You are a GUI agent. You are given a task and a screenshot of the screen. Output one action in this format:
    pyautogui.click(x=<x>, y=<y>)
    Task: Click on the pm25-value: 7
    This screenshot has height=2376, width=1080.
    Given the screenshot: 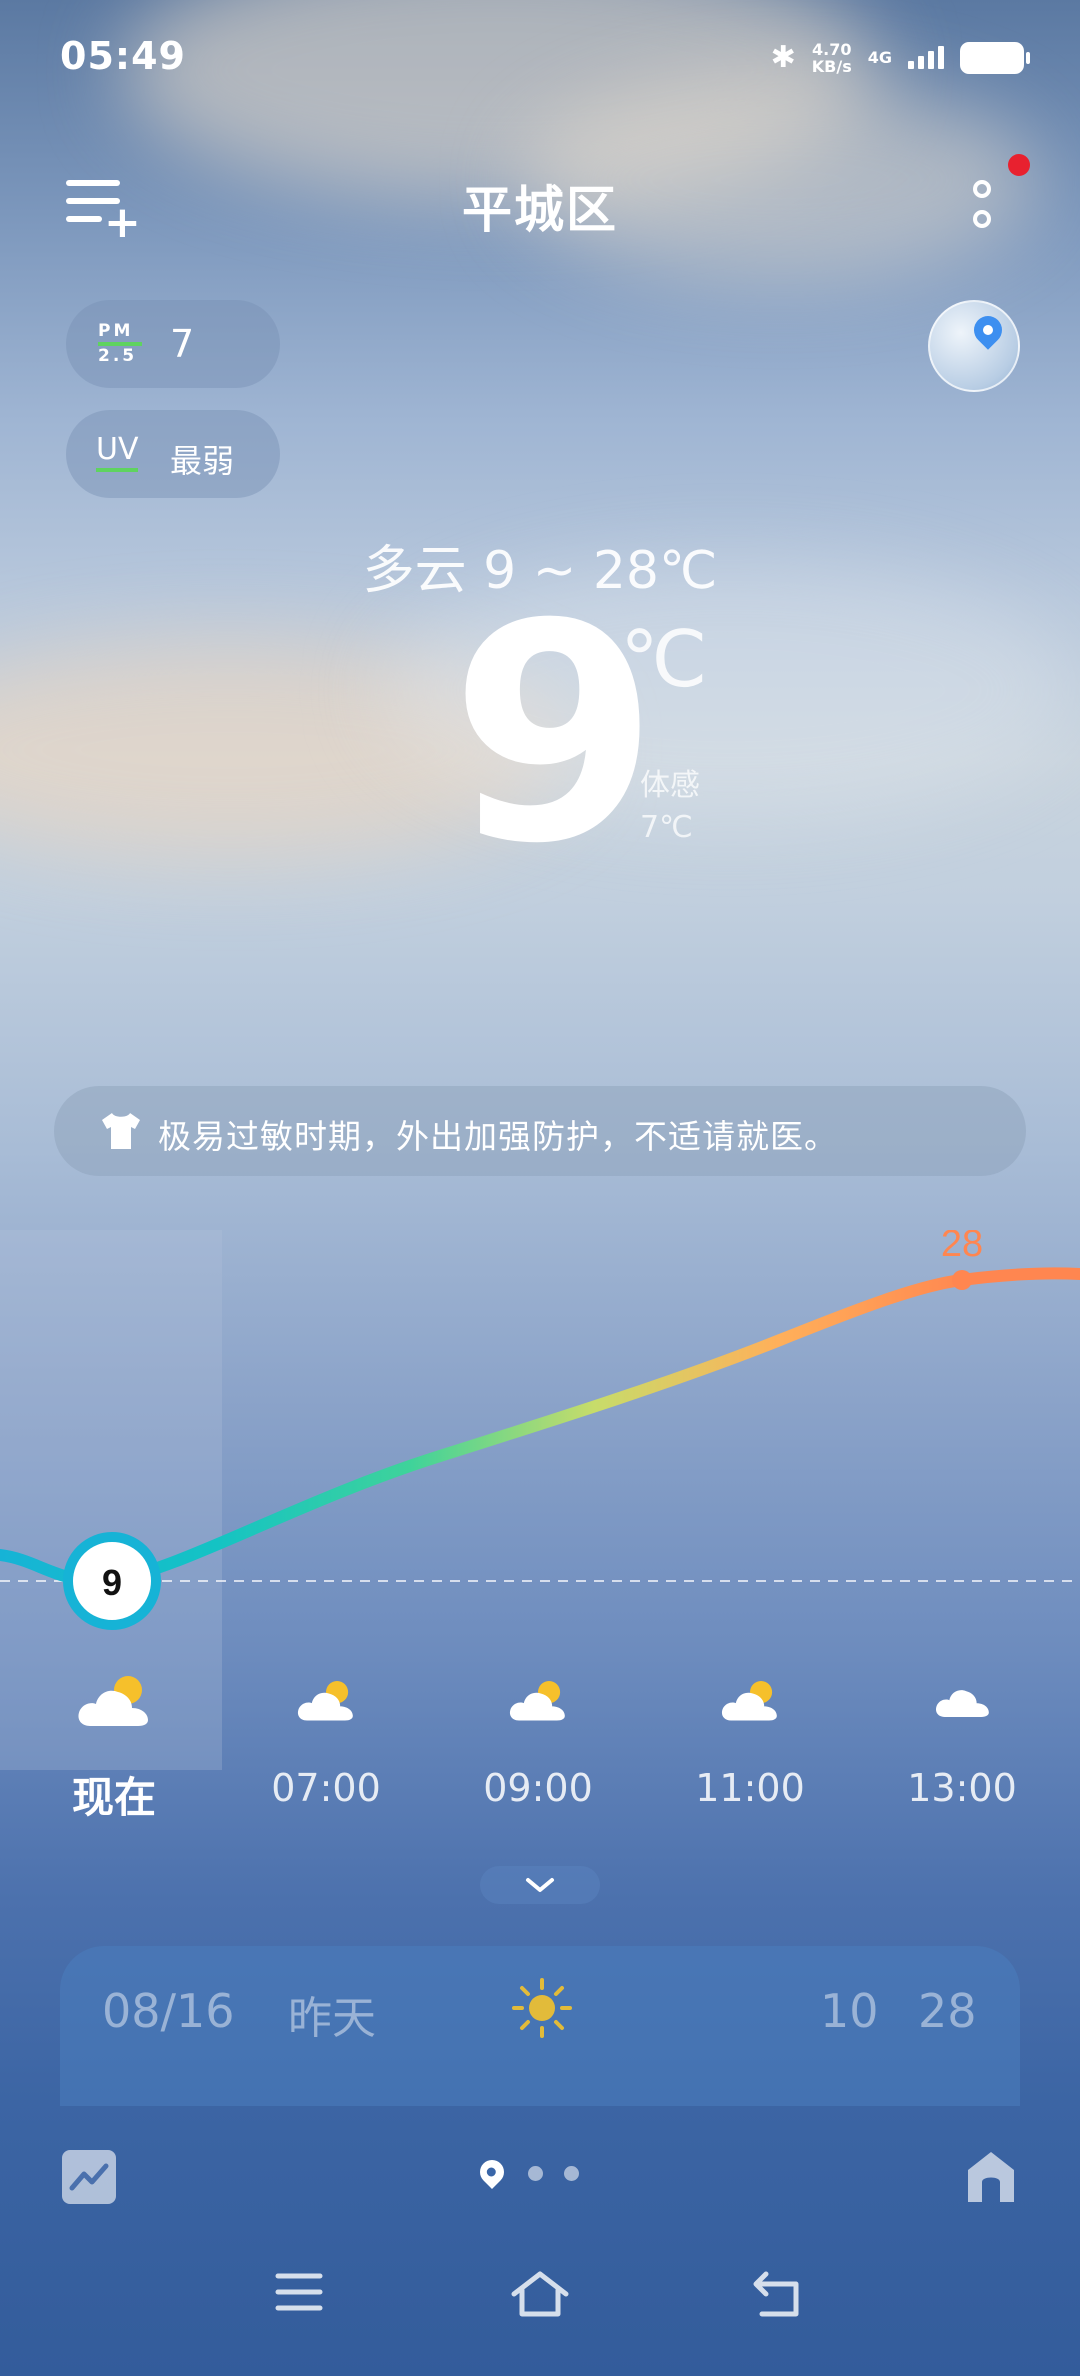 What is the action you would take?
    pyautogui.click(x=182, y=344)
    